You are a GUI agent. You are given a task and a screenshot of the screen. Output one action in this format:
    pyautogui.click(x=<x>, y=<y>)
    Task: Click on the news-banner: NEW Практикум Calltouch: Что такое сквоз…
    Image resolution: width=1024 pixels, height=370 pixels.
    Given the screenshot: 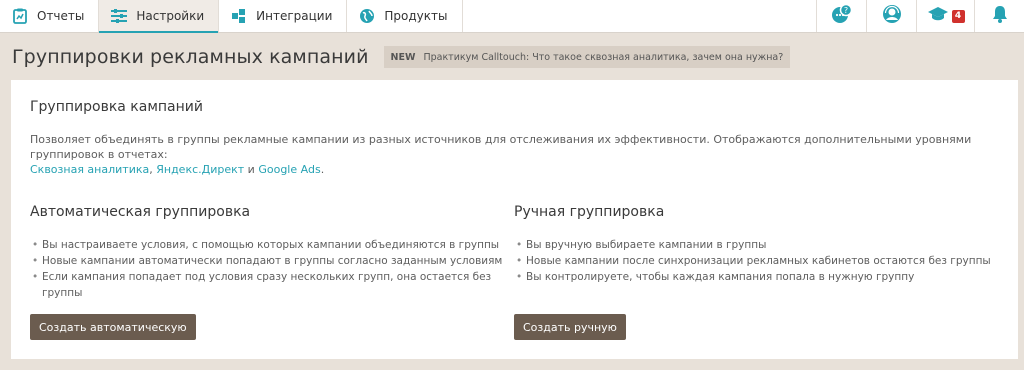 What is the action you would take?
    pyautogui.click(x=587, y=57)
    